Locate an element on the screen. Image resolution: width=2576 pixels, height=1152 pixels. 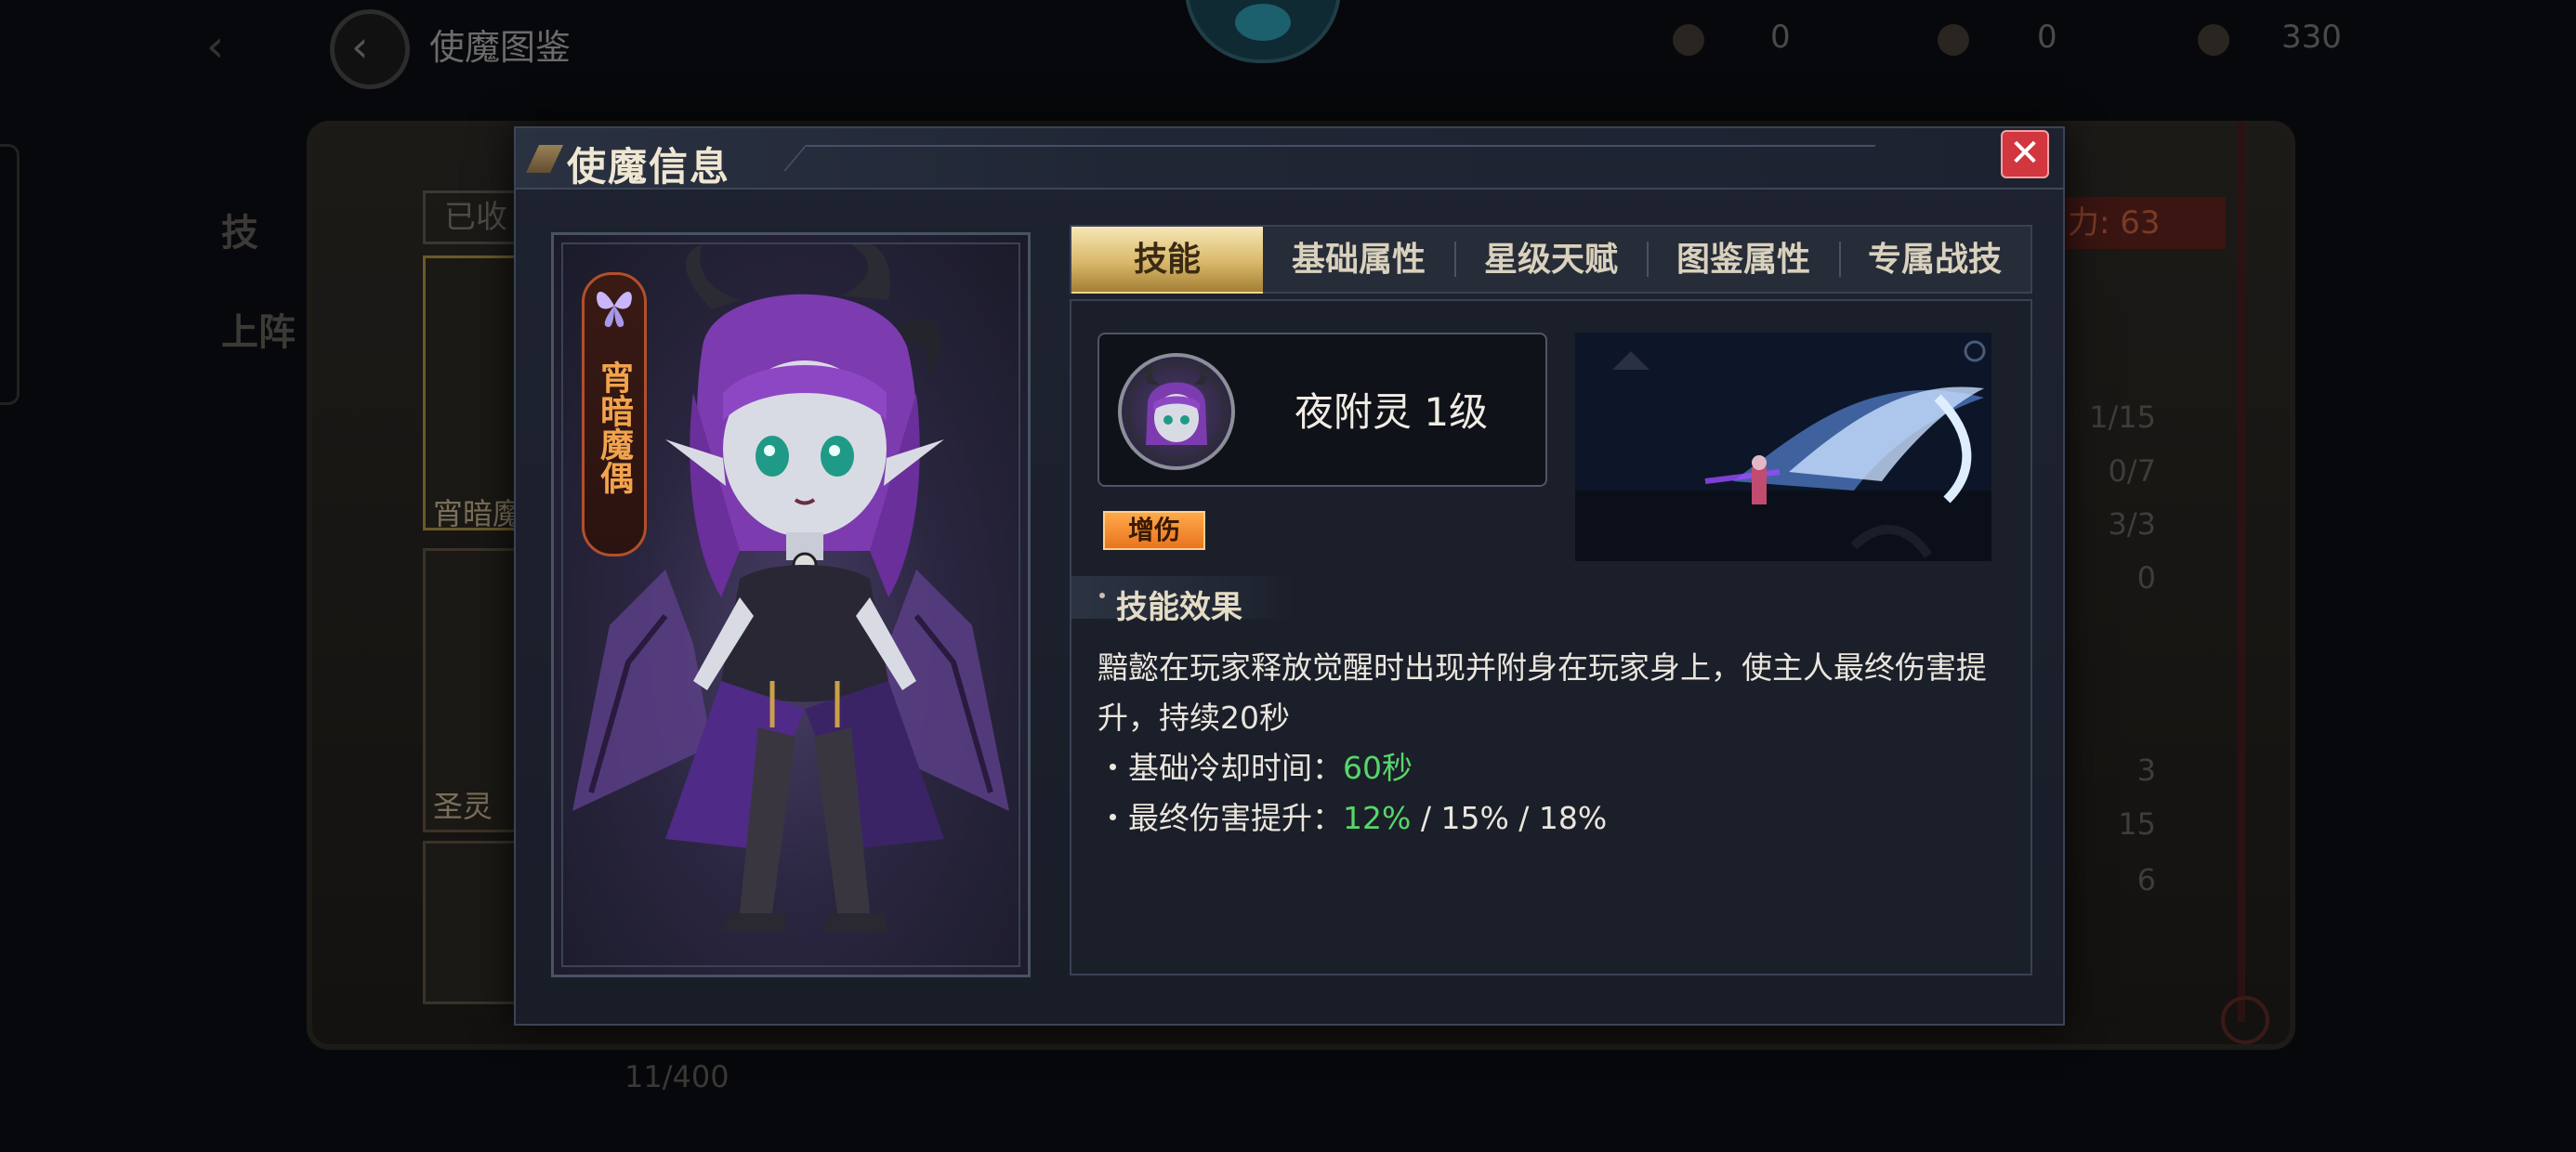
bullet-dot-icon is located at coordinates (1102, 595).